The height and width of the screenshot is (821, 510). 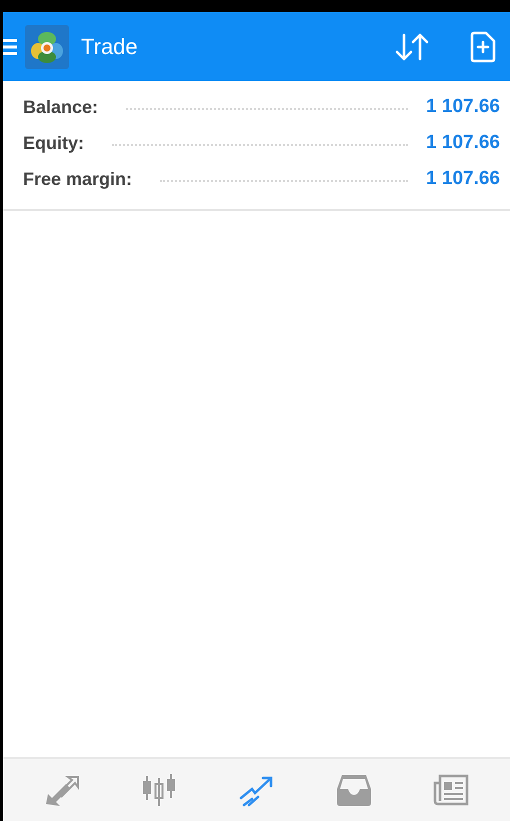 I want to click on new-order-icon, so click(x=483, y=46).